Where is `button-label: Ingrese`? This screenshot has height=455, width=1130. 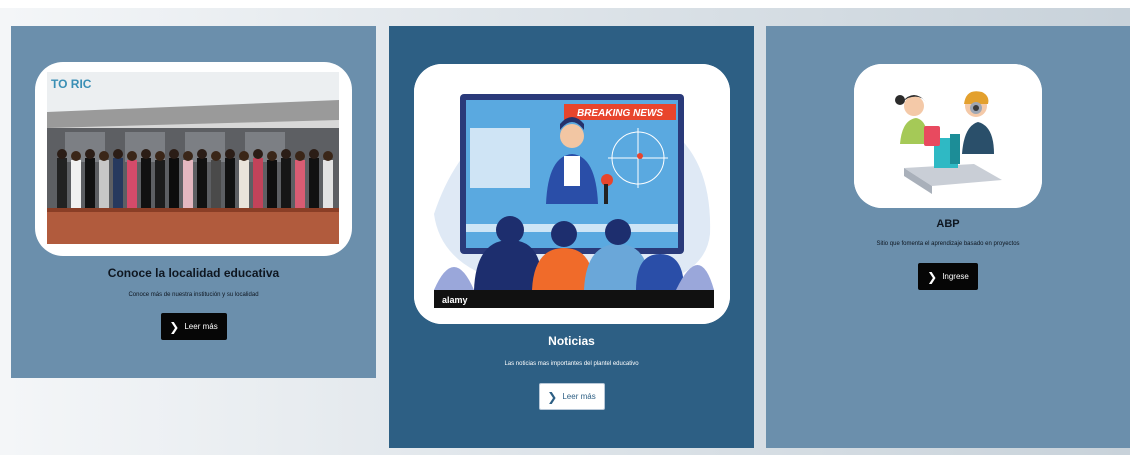 button-label: Ingrese is located at coordinates (955, 276).